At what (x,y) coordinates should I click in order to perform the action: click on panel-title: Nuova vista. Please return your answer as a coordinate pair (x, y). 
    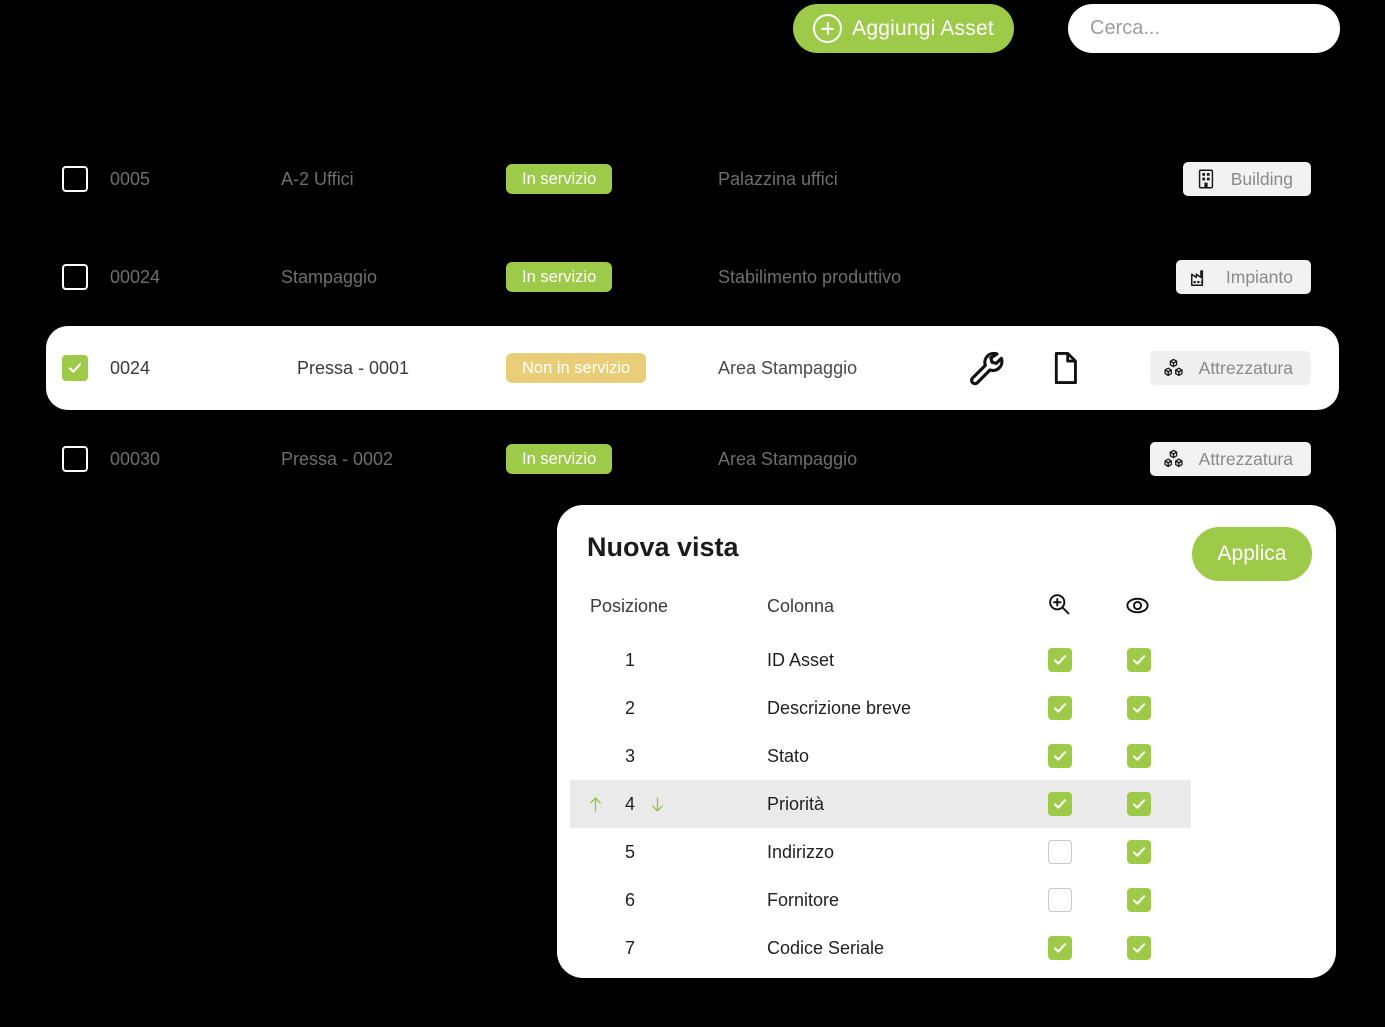
    Looking at the image, I should click on (663, 547).